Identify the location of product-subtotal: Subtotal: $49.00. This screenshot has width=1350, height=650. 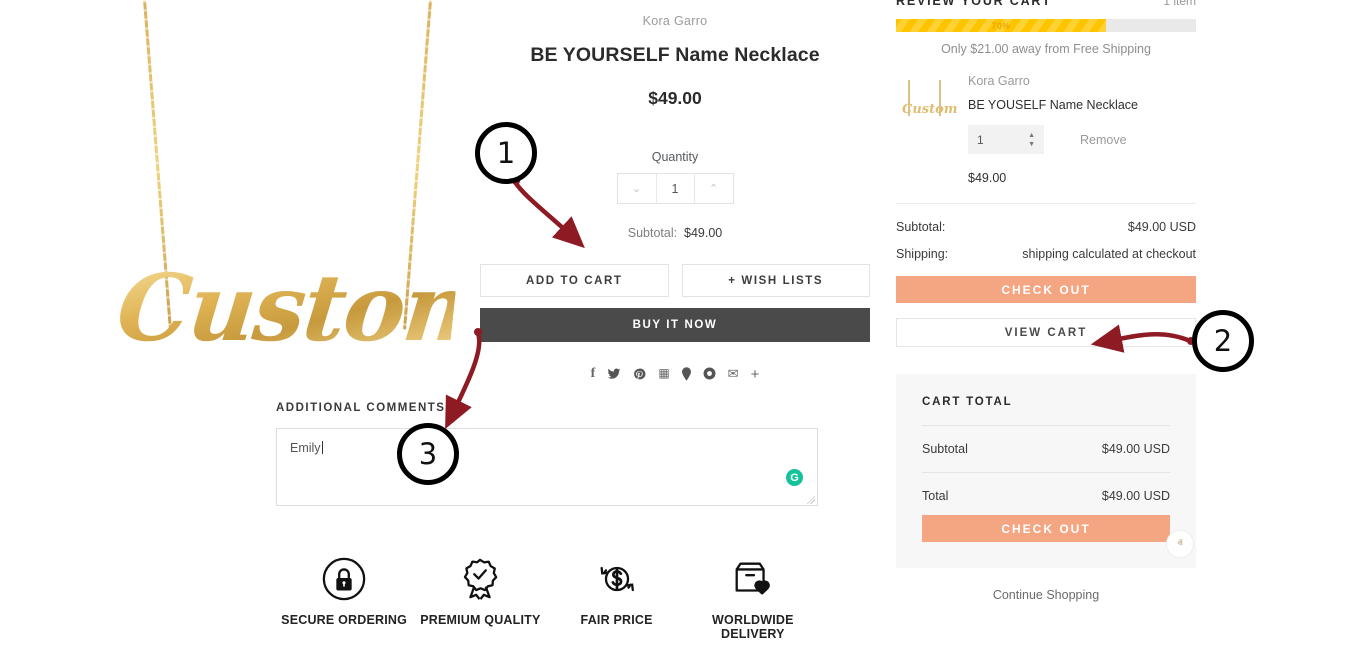
(675, 233).